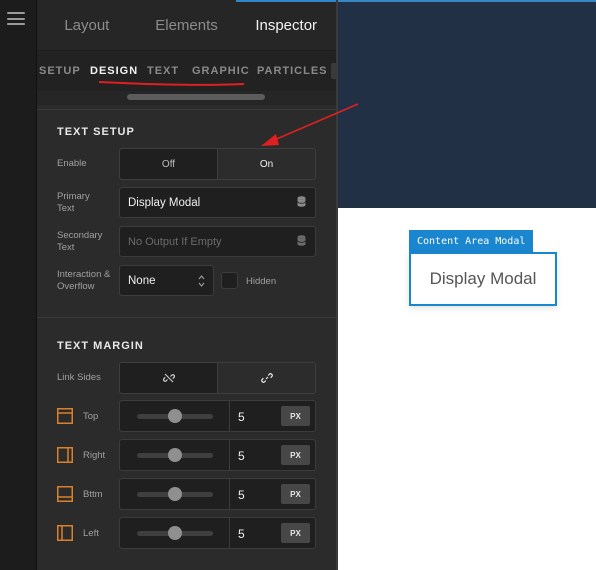 This screenshot has height=570, width=596. What do you see at coordinates (228, 113) in the screenshot?
I see `annotation-overlay` at bounding box center [228, 113].